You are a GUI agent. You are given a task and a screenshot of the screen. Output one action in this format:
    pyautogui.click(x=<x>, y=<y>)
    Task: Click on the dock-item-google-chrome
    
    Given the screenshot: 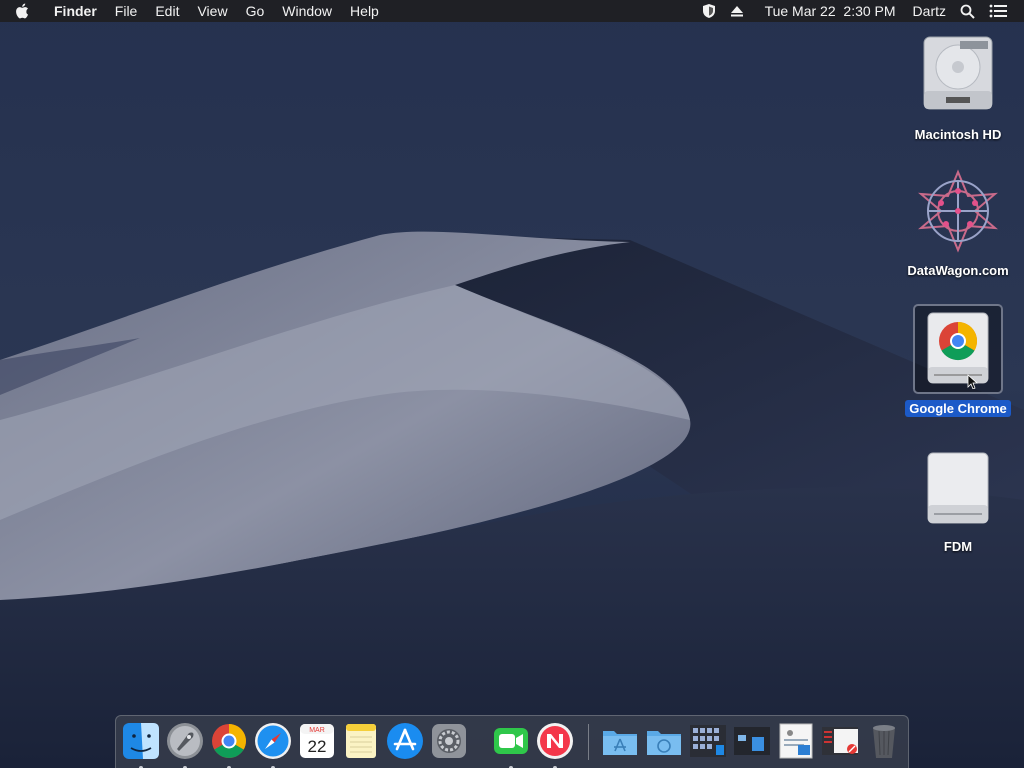 What is the action you would take?
    pyautogui.click(x=229, y=744)
    